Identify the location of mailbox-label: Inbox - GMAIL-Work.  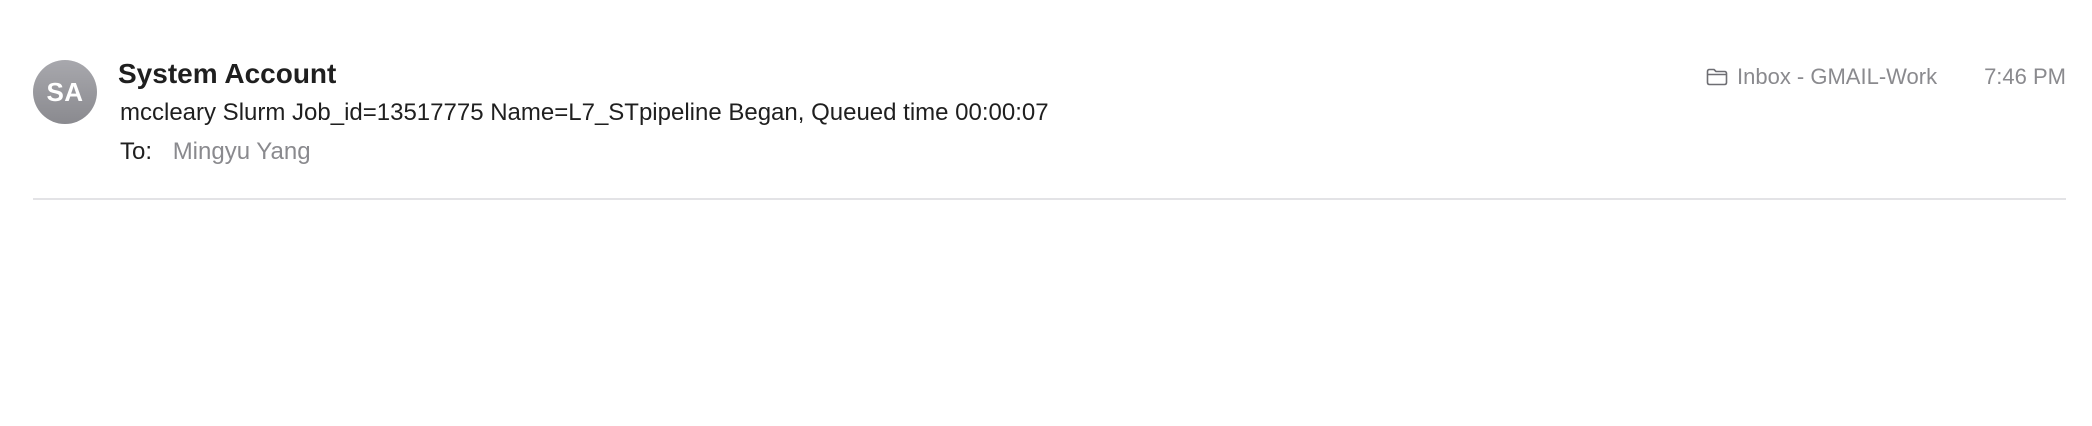
(1837, 76).